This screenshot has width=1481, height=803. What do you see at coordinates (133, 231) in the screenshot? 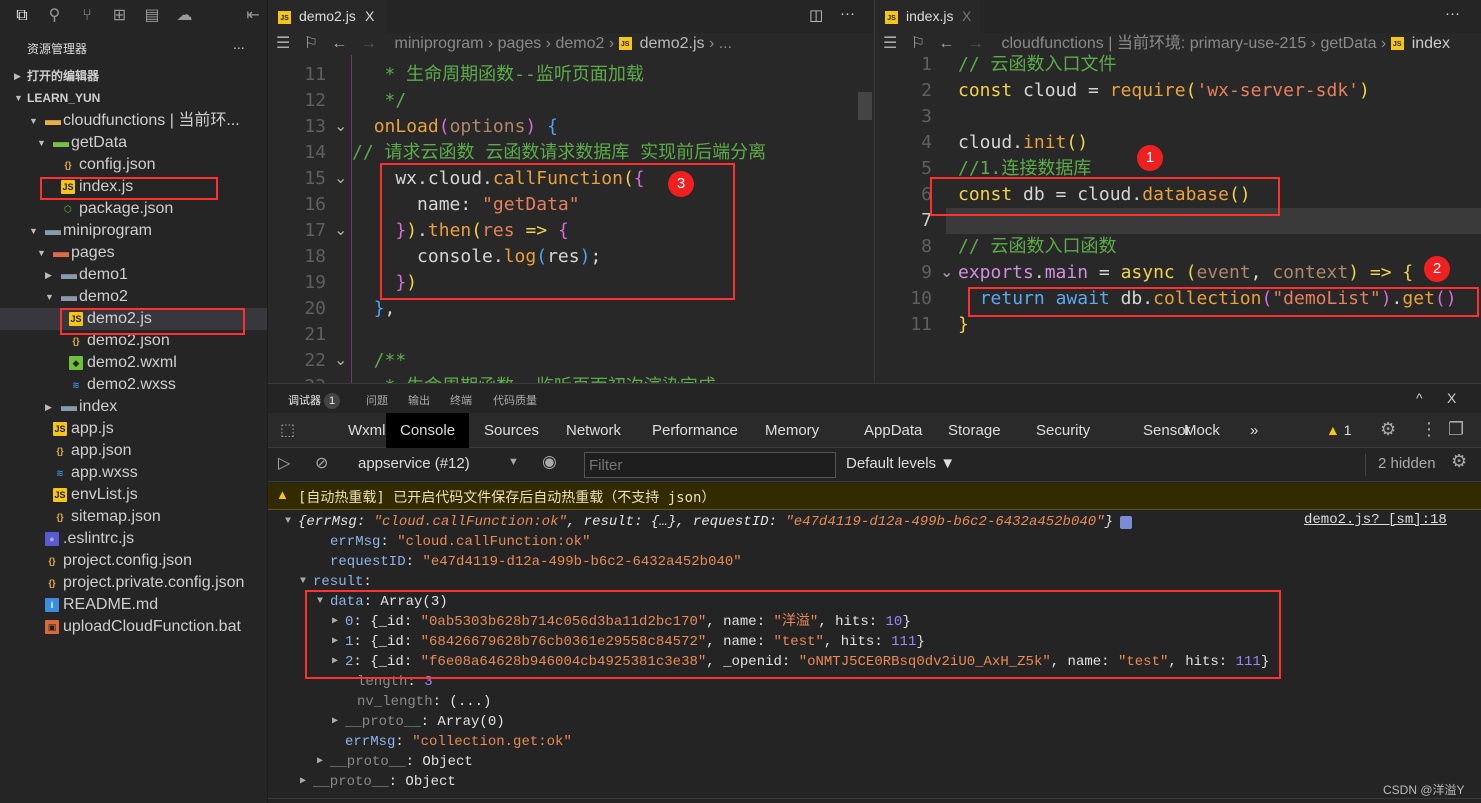
I see `tree-item-miniprogram: ▼ ▬ miniprogram` at bounding box center [133, 231].